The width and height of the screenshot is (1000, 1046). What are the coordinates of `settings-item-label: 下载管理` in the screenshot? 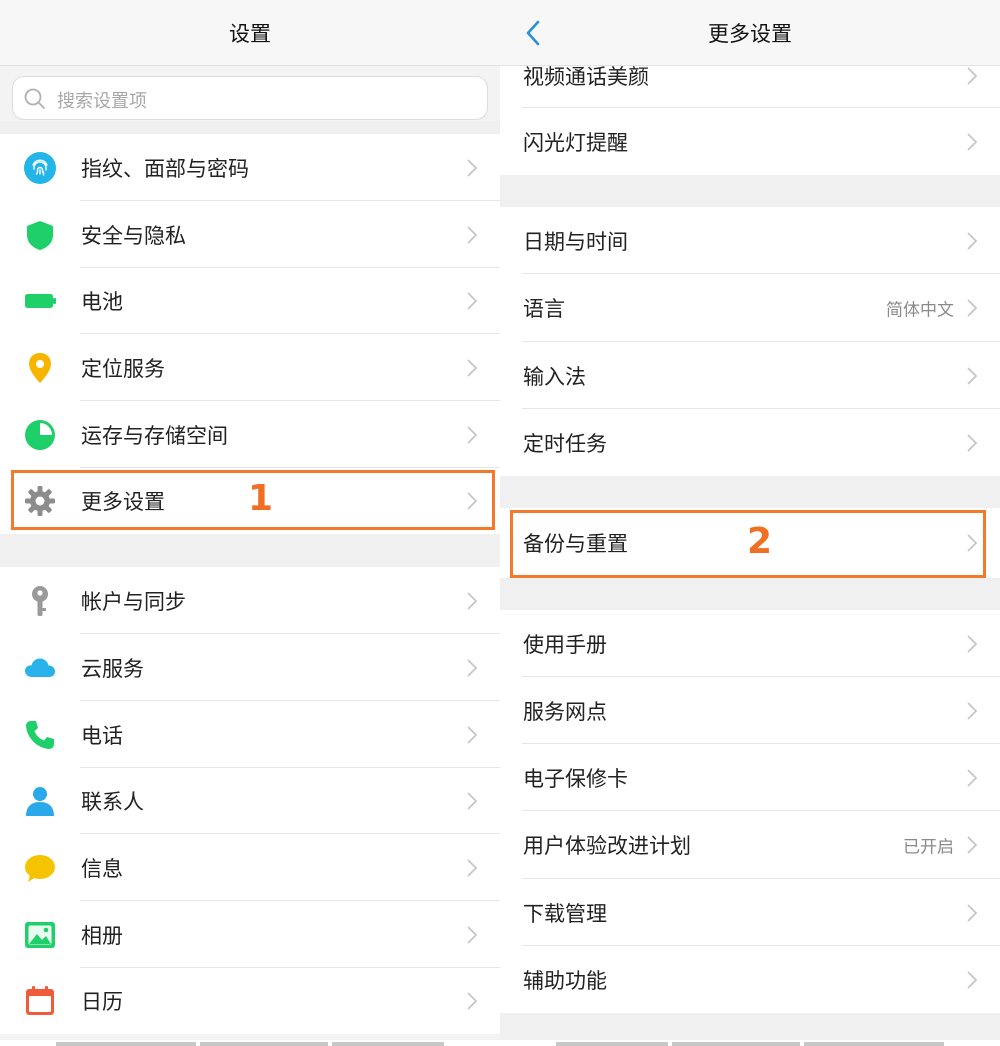 It's located at (565, 913).